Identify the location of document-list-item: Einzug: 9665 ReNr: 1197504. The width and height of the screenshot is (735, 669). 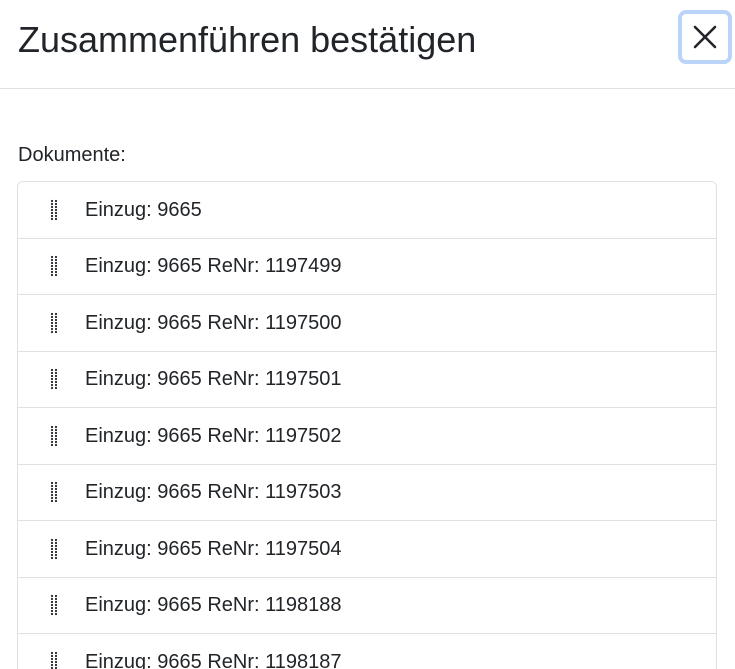
(367, 549).